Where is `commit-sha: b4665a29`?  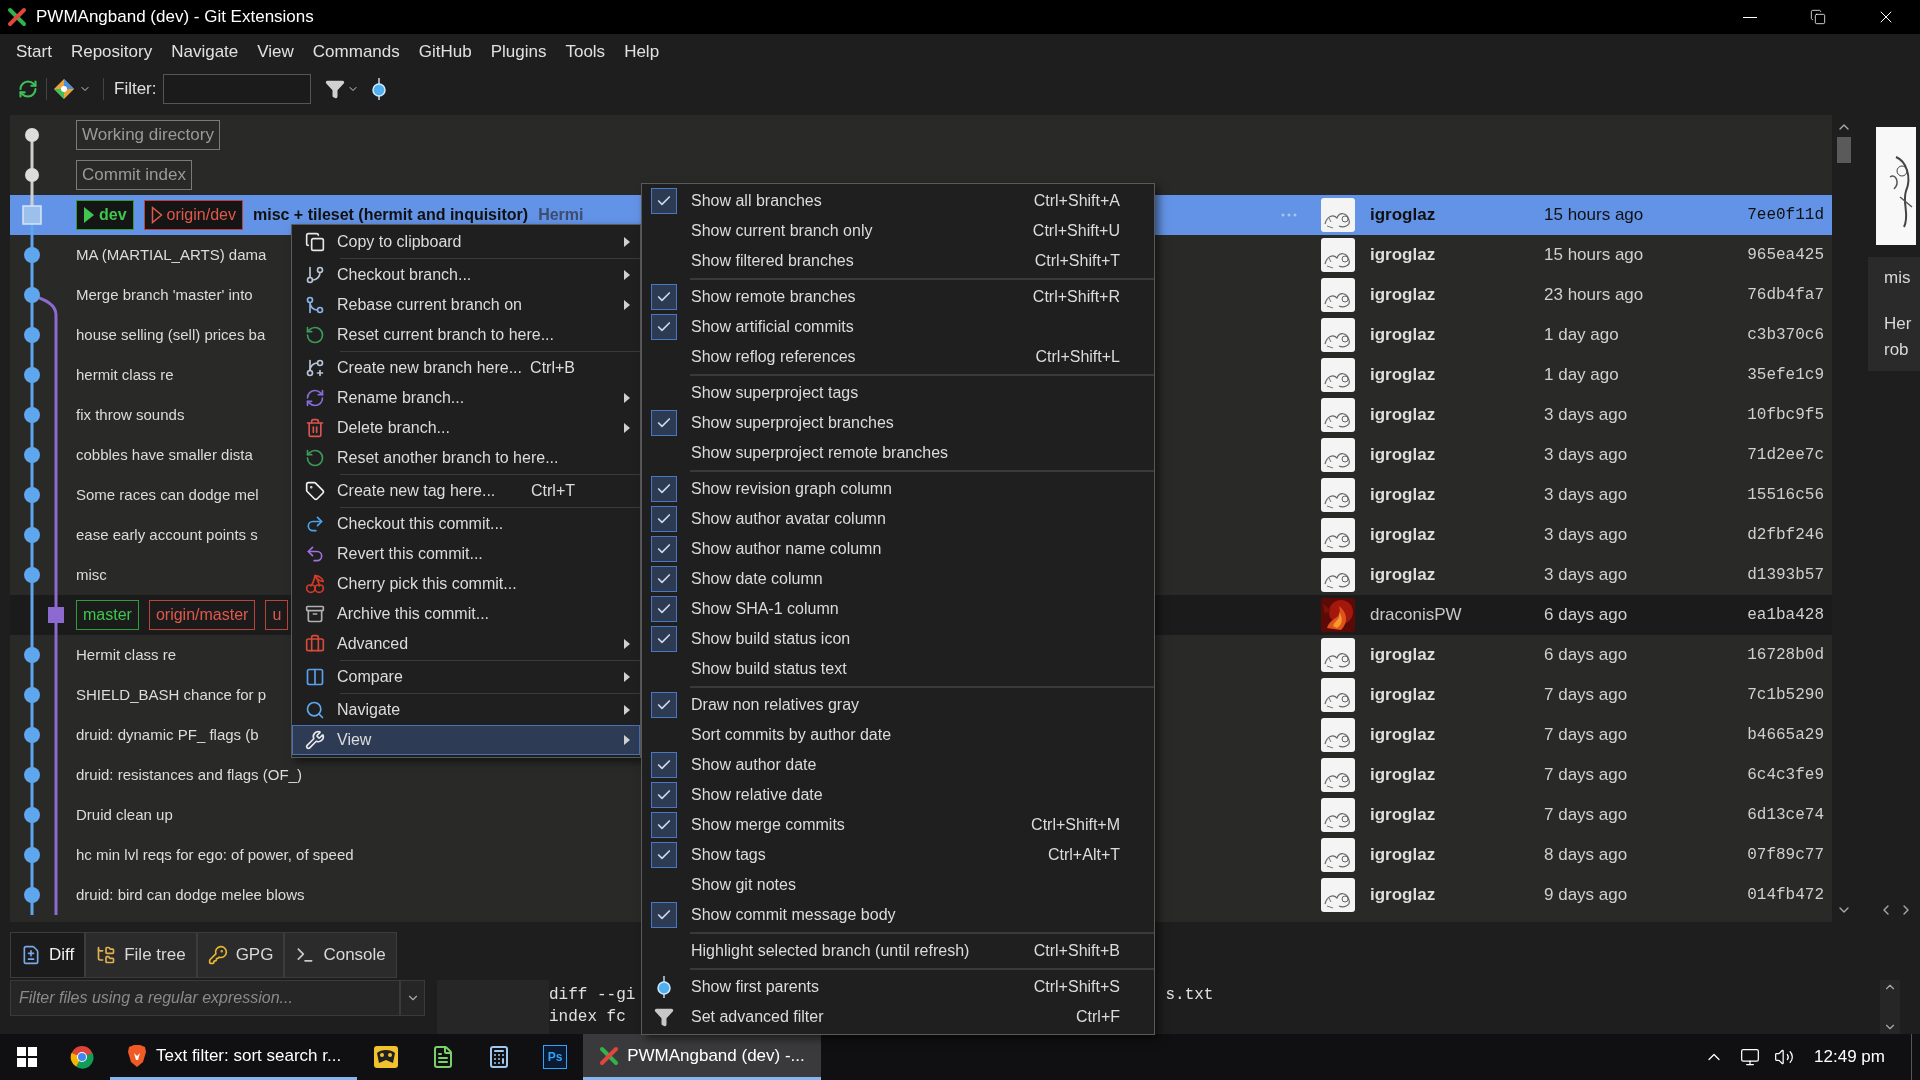
commit-sha: b4665a29 is located at coordinates (1785, 735).